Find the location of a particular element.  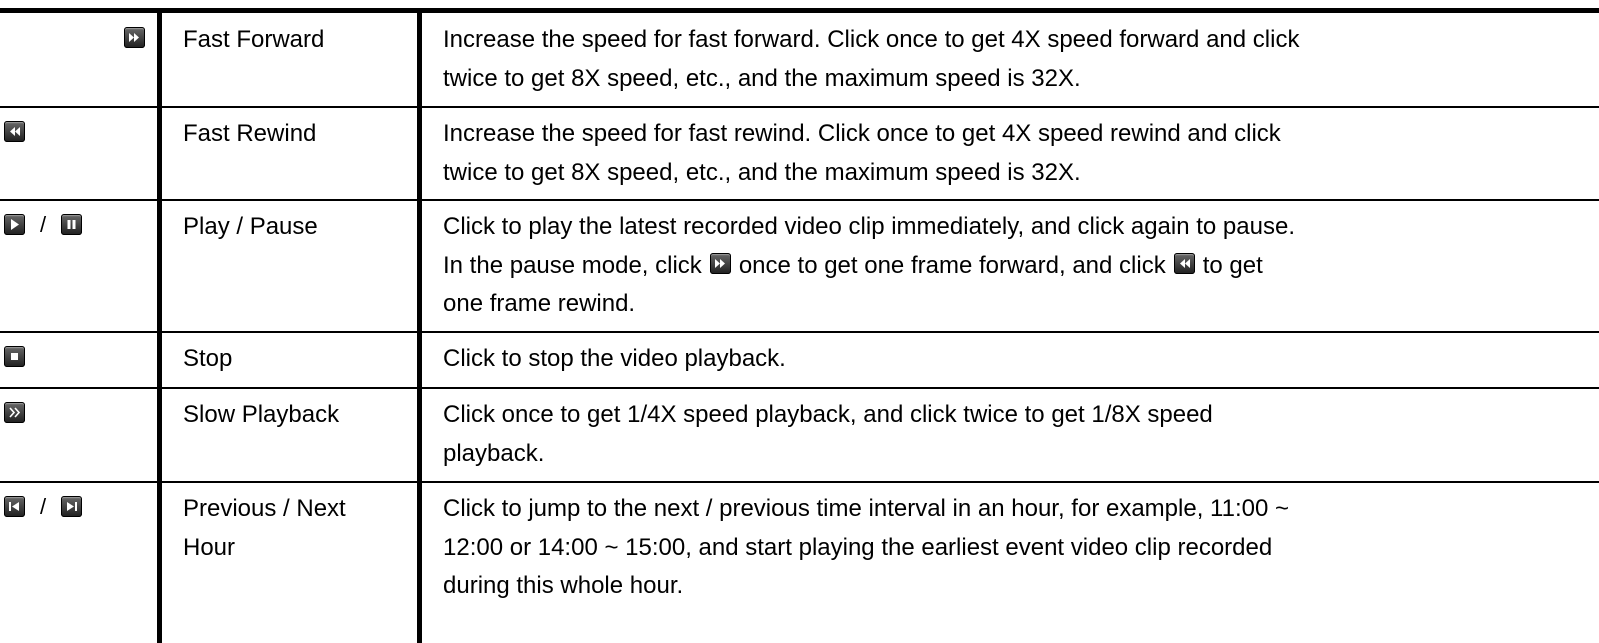

function-name: Play / Pause is located at coordinates (250, 226).